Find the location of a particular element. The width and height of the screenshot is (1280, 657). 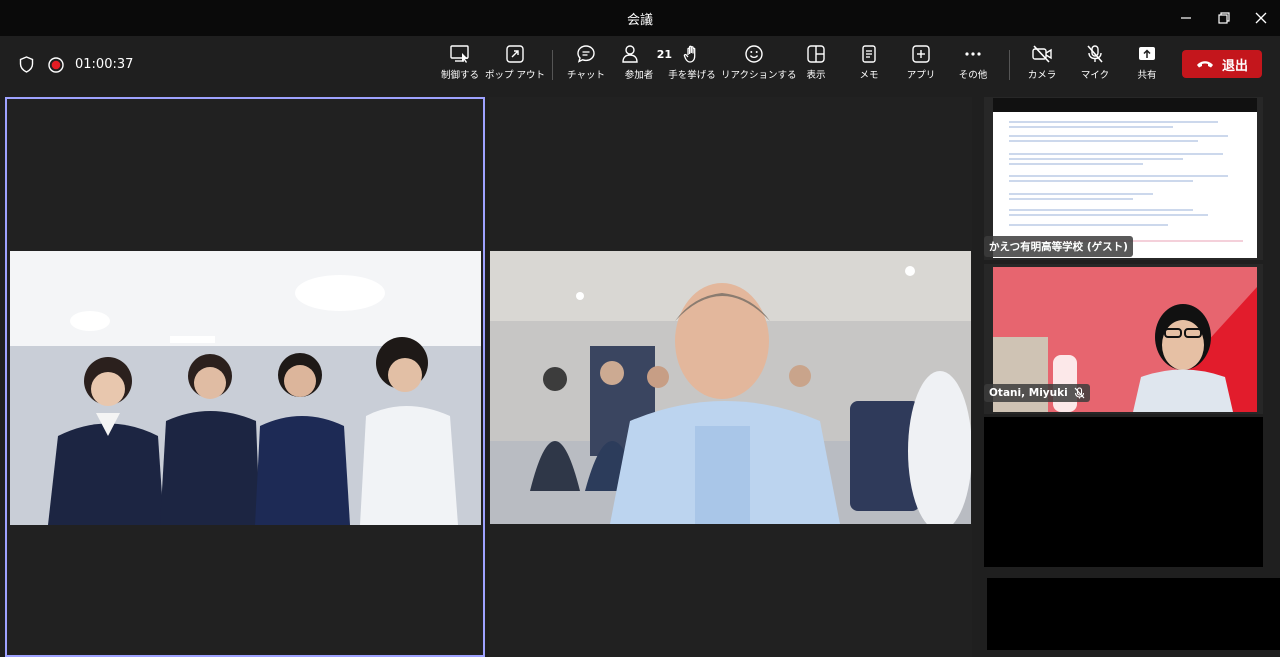

leave-label: 退出 is located at coordinates (1234, 66).